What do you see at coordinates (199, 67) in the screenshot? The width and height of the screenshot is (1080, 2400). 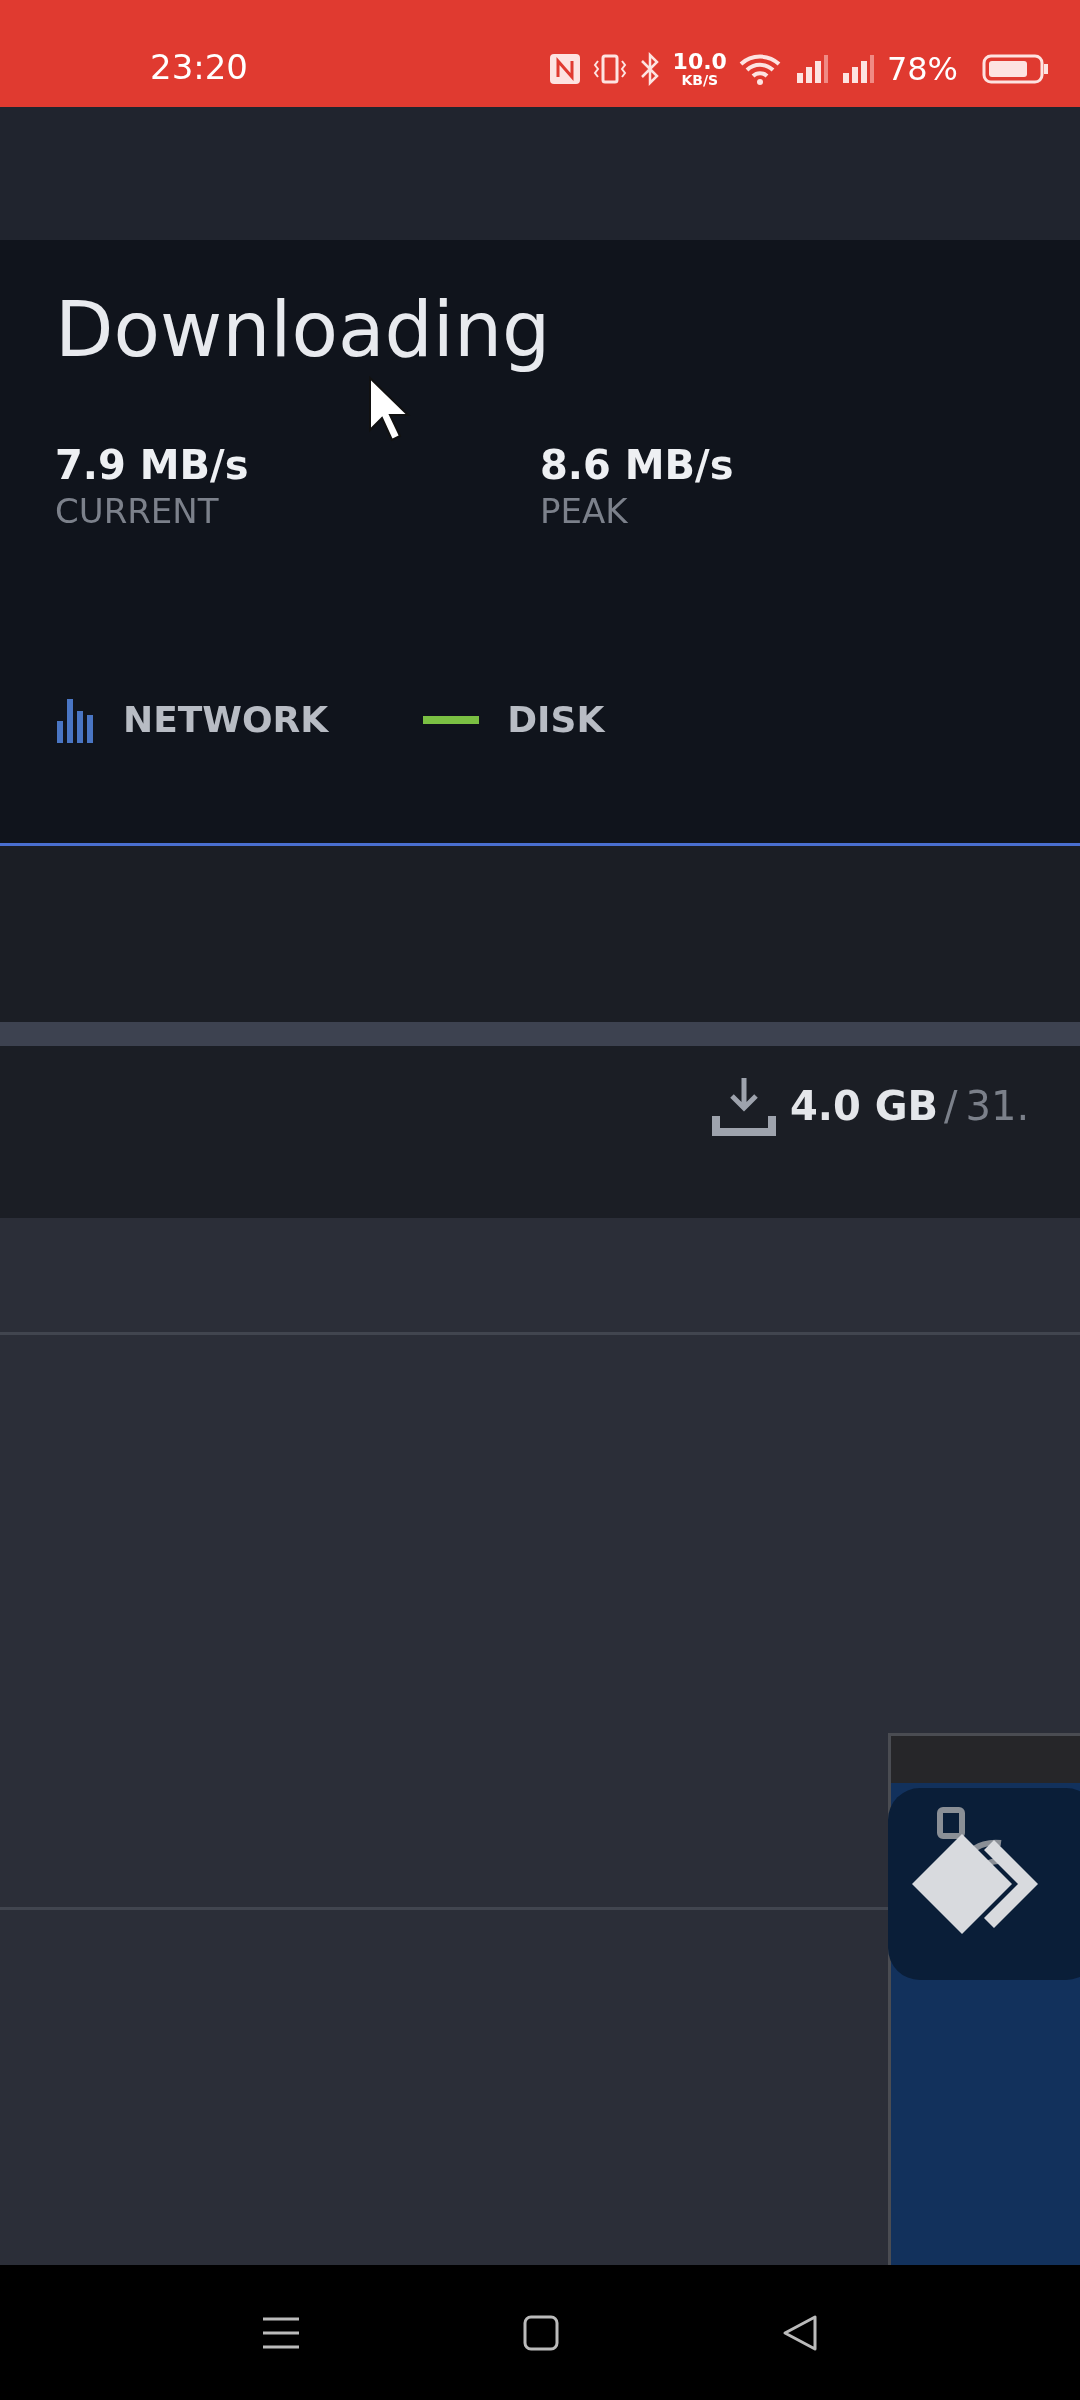 I see `clock: 23:20` at bounding box center [199, 67].